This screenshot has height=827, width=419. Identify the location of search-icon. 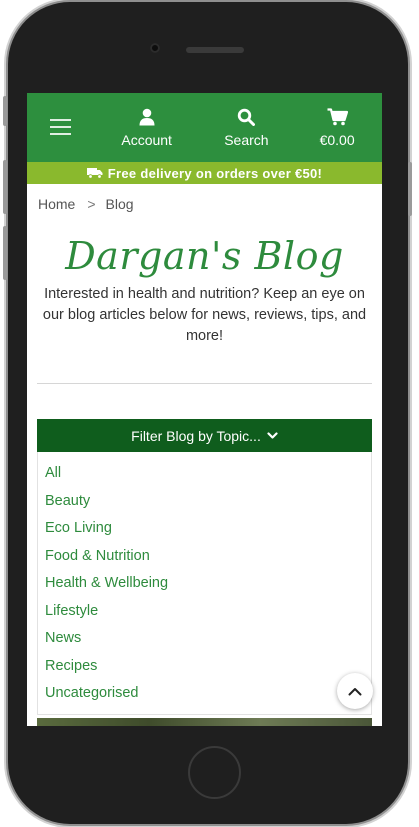
(247, 117).